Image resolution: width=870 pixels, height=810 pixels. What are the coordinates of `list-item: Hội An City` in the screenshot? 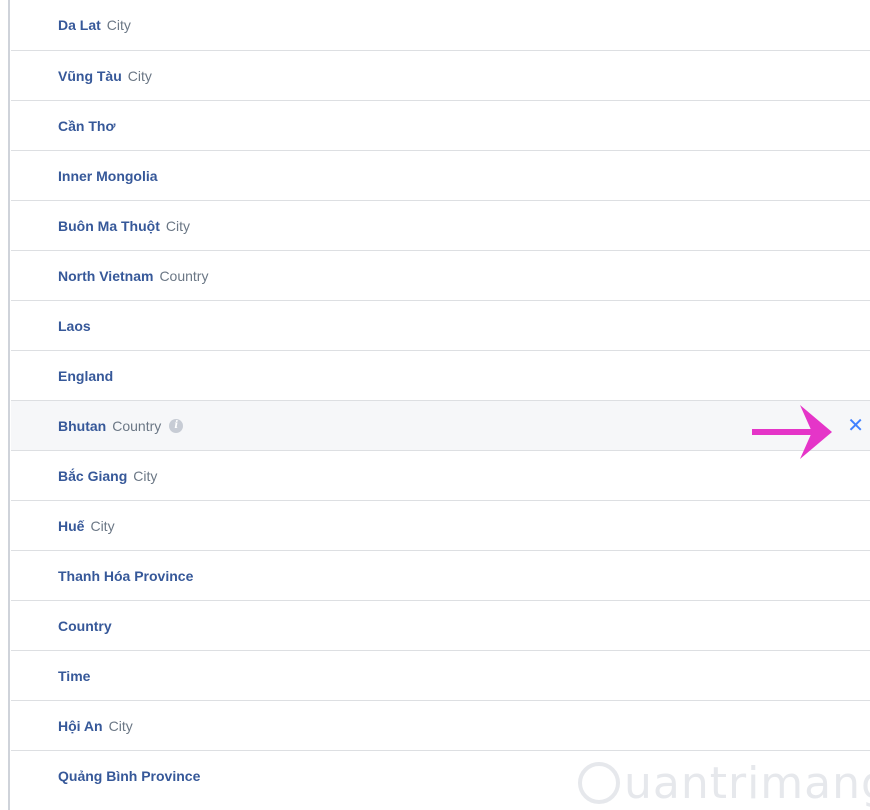 It's located at (440, 726).